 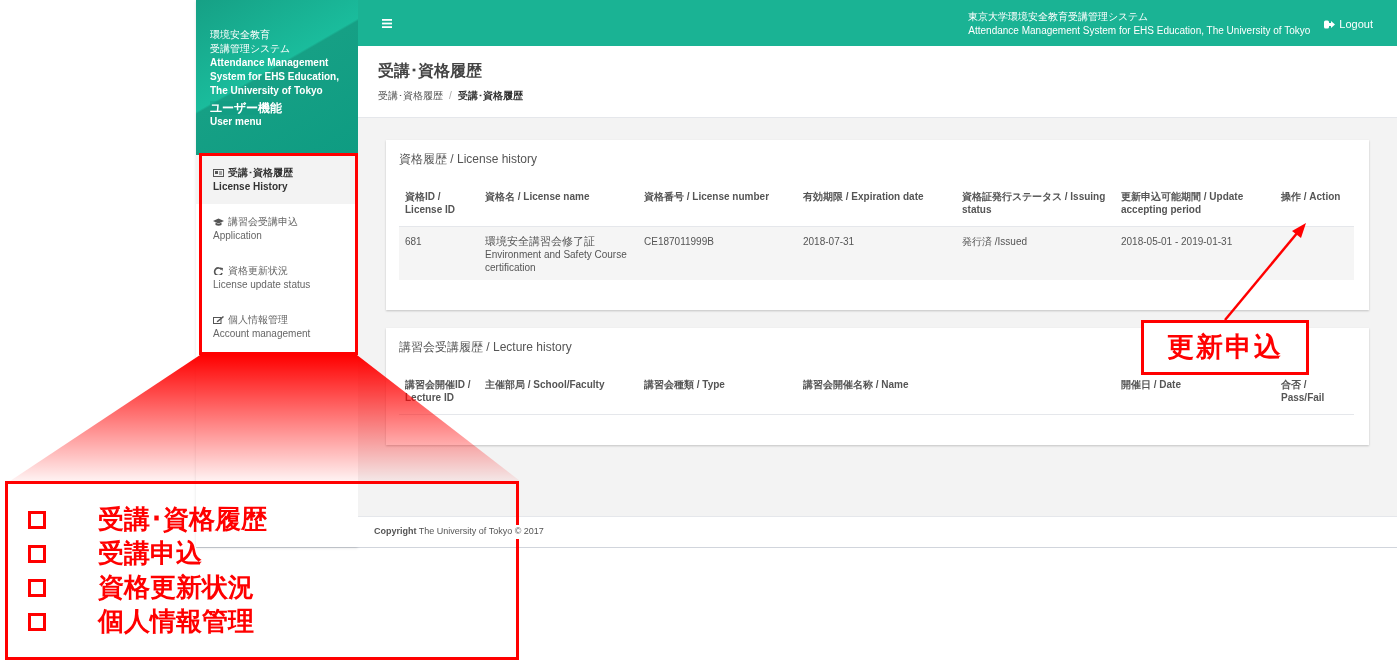 What do you see at coordinates (218, 320) in the screenshot?
I see `edit-icon` at bounding box center [218, 320].